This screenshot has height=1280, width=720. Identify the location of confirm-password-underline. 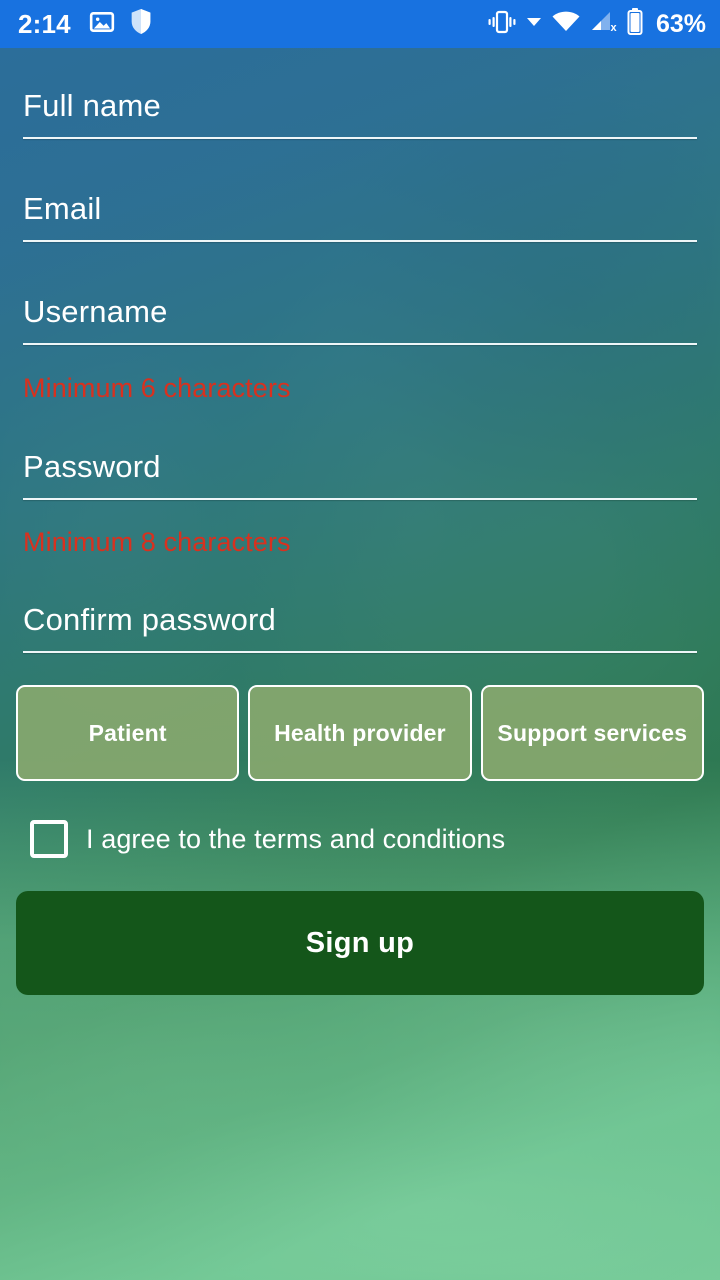
(360, 652).